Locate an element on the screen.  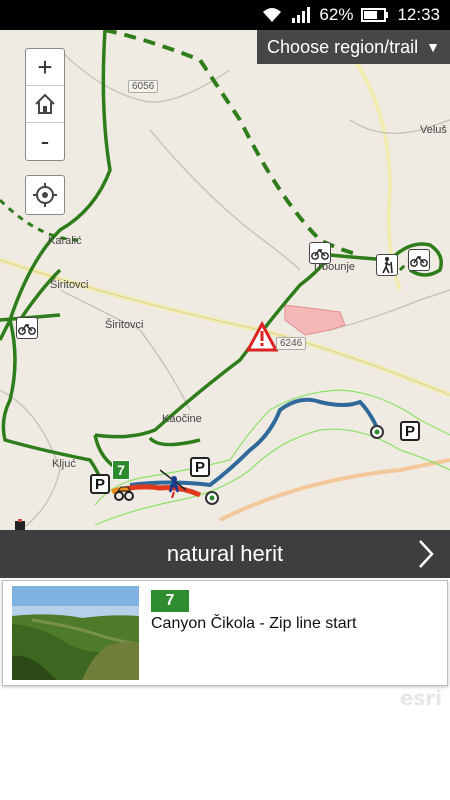
road-number-6246: 6246 is located at coordinates (291, 343).